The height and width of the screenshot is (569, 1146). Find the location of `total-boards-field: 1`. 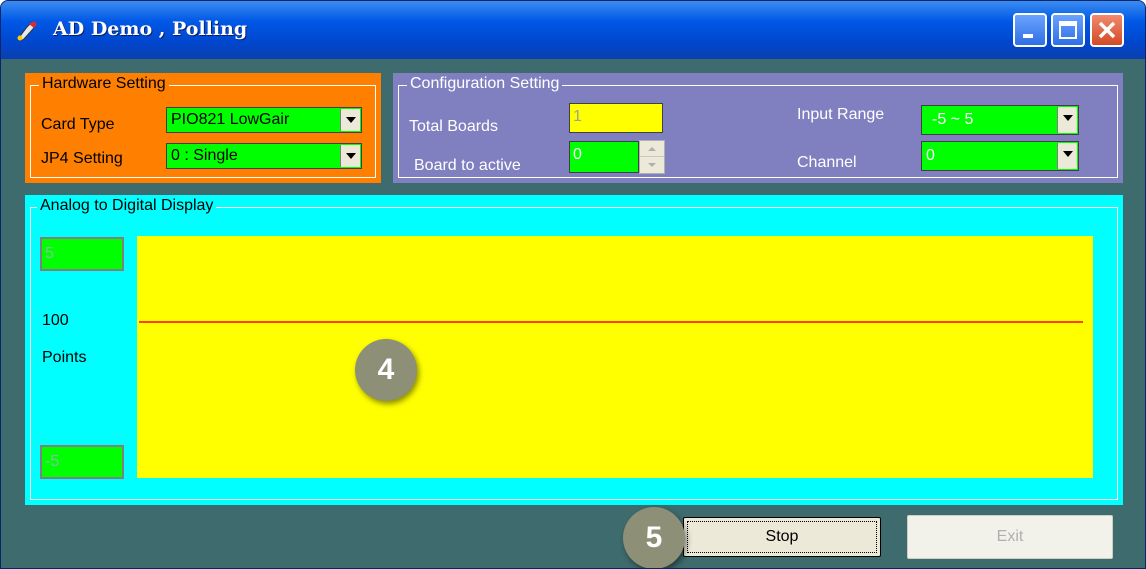

total-boards-field: 1 is located at coordinates (616, 118).